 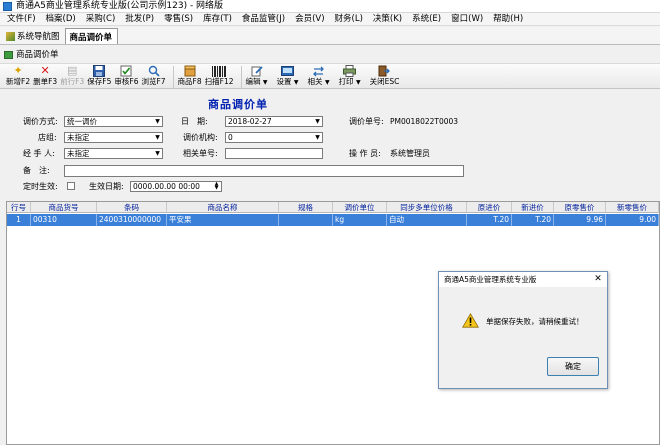 What do you see at coordinates (467, 19) in the screenshot?
I see `menu-window: 窗口(W)` at bounding box center [467, 19].